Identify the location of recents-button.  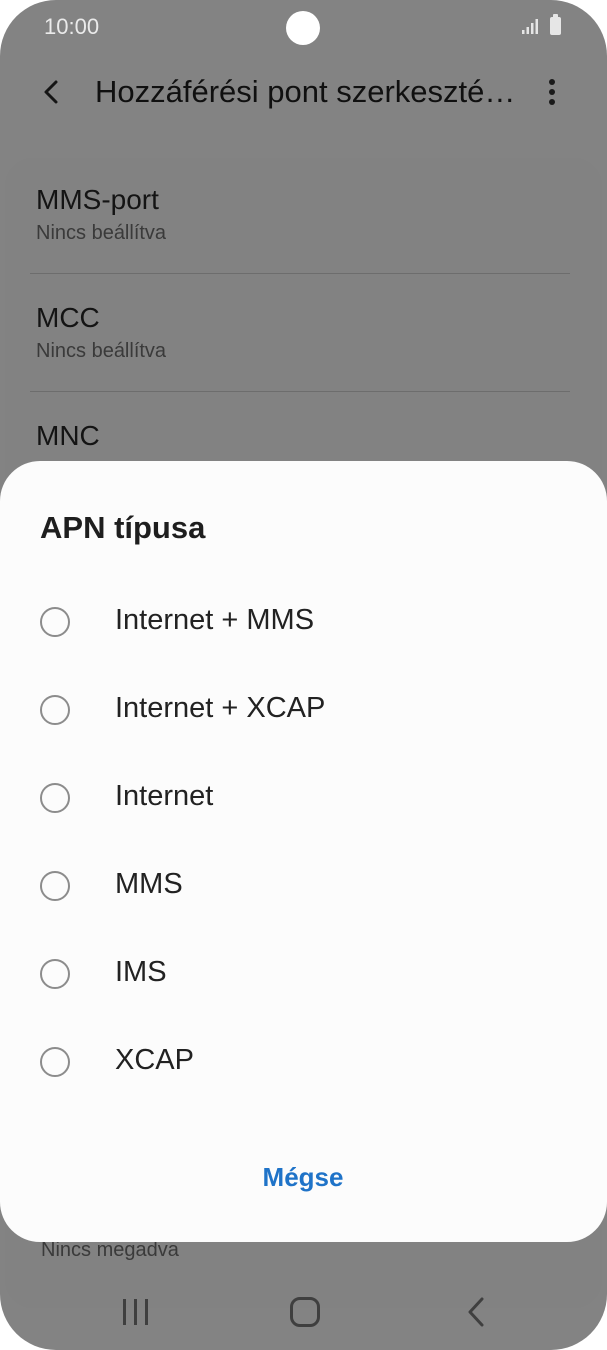
(136, 1312).